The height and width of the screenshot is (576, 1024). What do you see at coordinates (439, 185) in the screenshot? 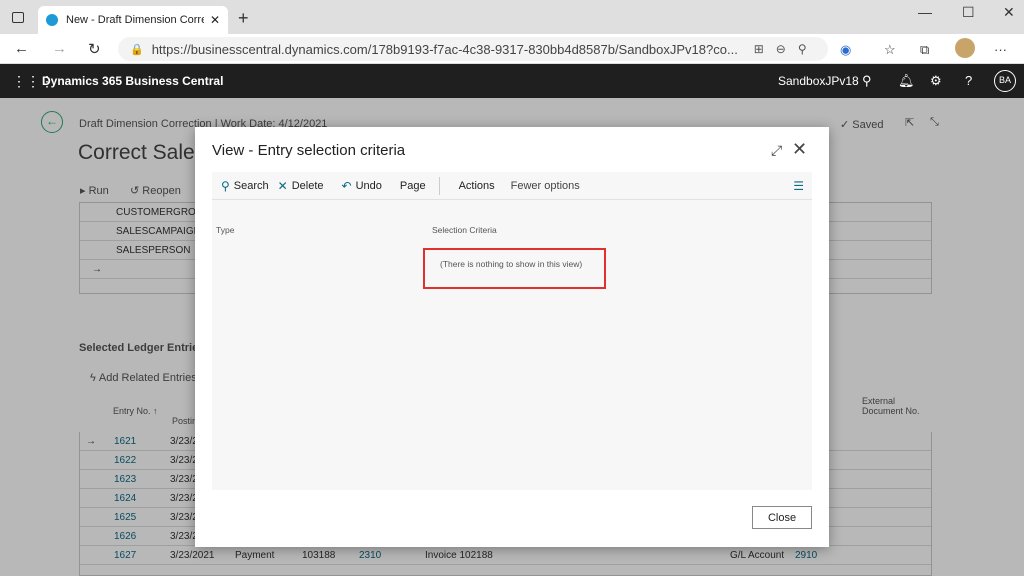
I see `action-separator` at bounding box center [439, 185].